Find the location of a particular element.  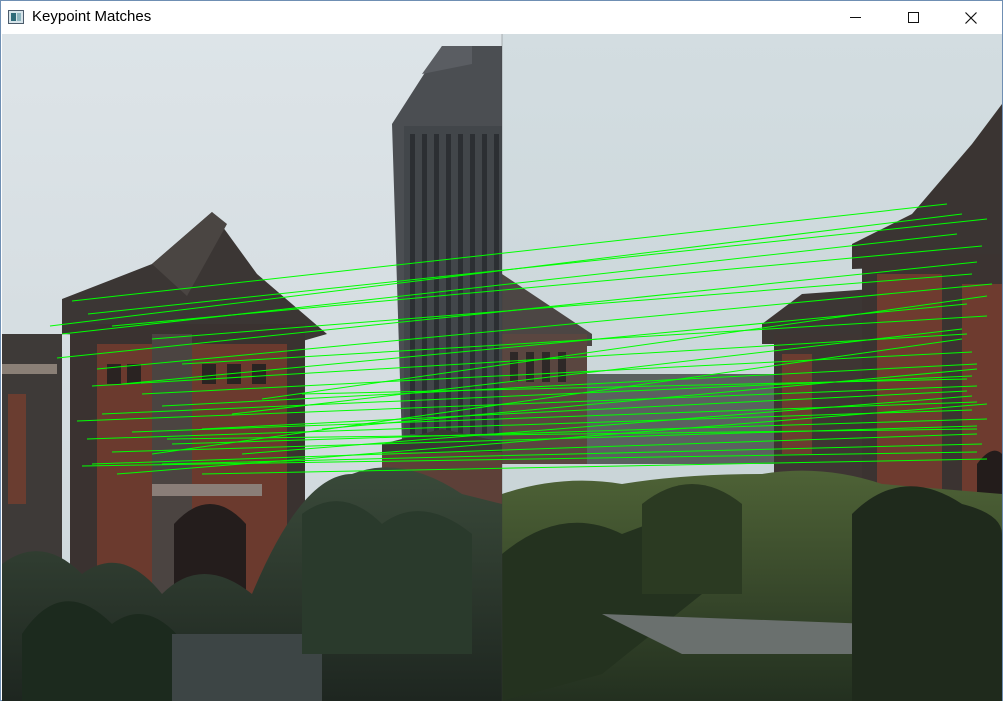

minimize-icon is located at coordinates (855, 17).